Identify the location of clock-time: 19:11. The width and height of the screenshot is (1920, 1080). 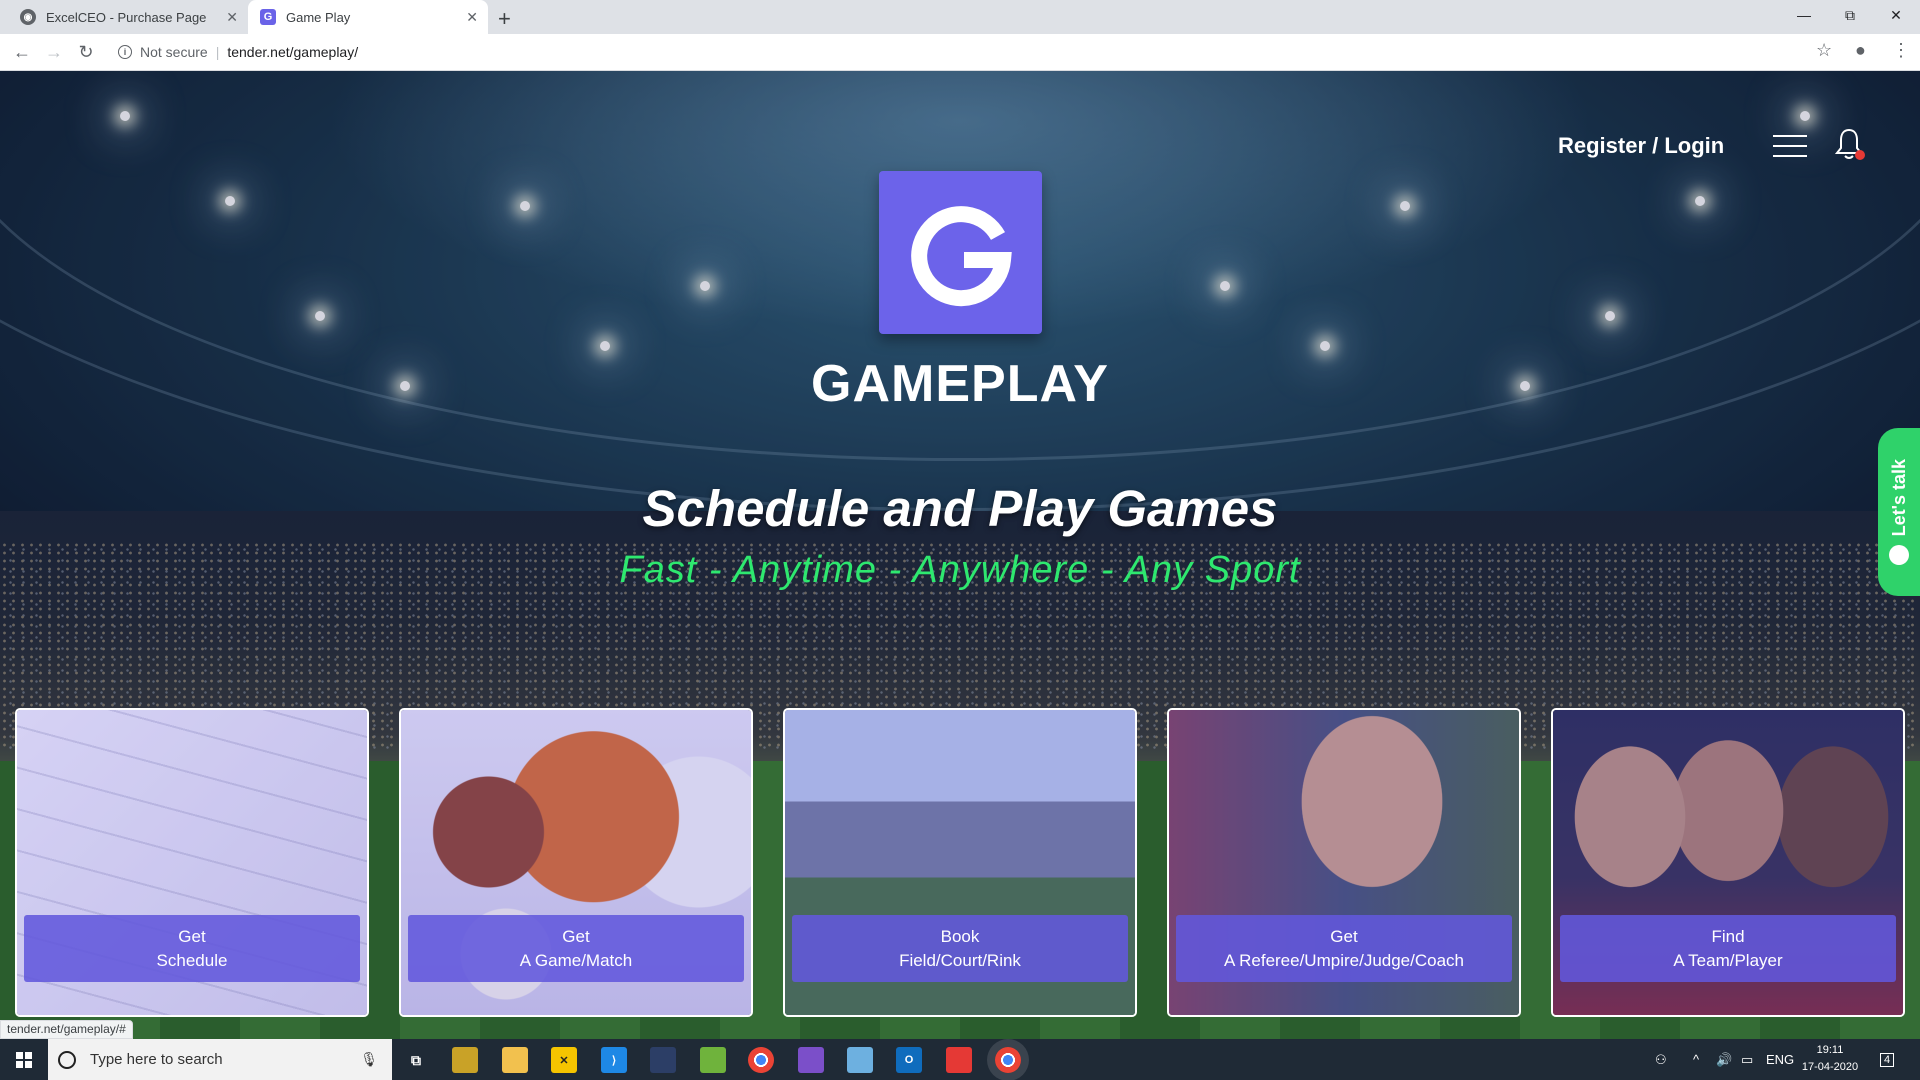
(1830, 1050).